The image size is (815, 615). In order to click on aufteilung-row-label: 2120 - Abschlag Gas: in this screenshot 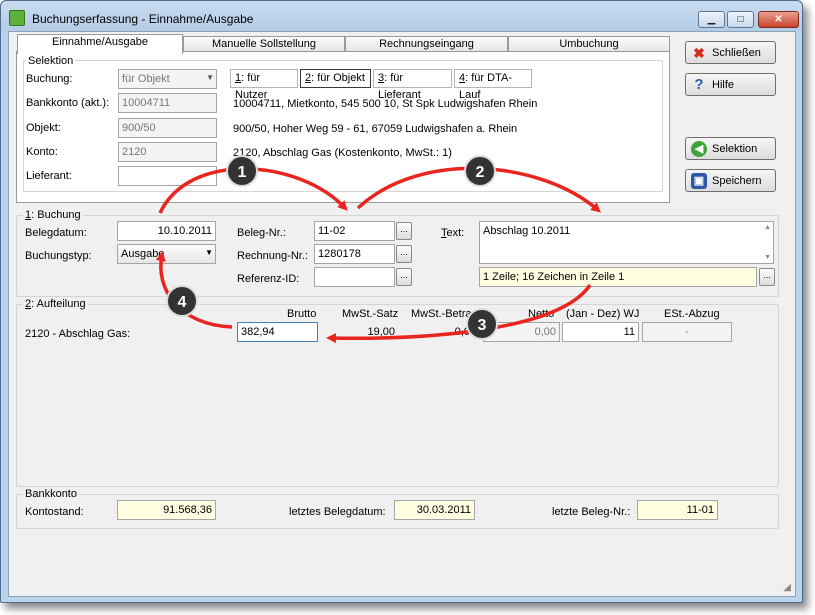, I will do `click(78, 334)`.